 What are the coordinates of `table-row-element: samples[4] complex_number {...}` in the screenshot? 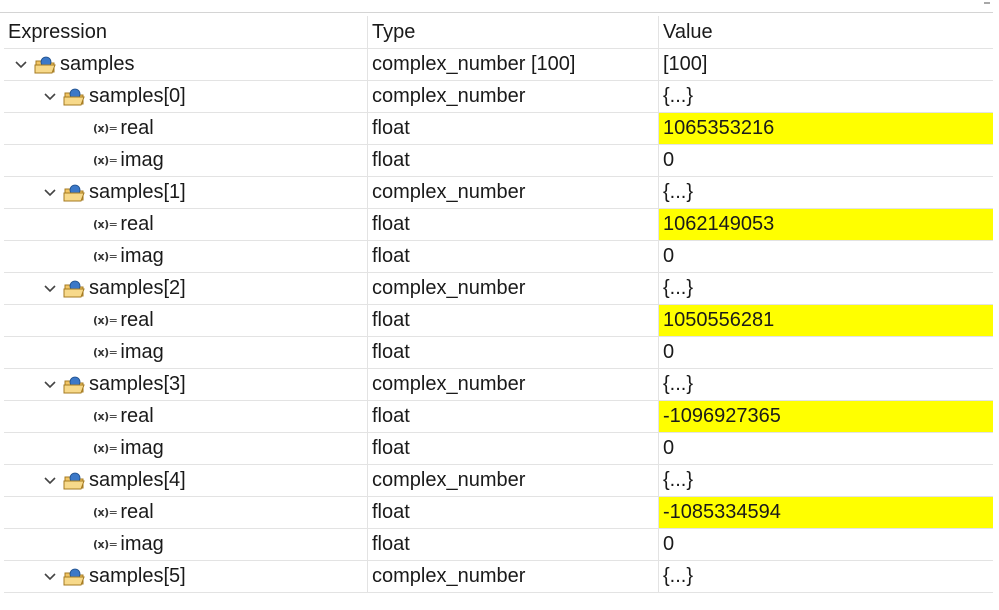 It's located at (498, 481).